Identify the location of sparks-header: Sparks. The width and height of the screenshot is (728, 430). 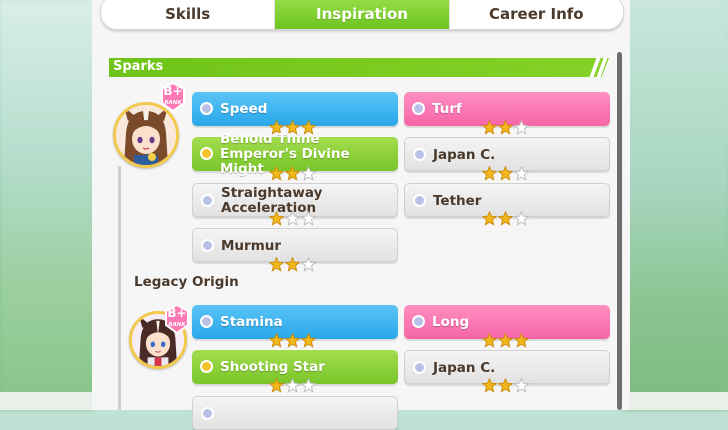
(359, 67).